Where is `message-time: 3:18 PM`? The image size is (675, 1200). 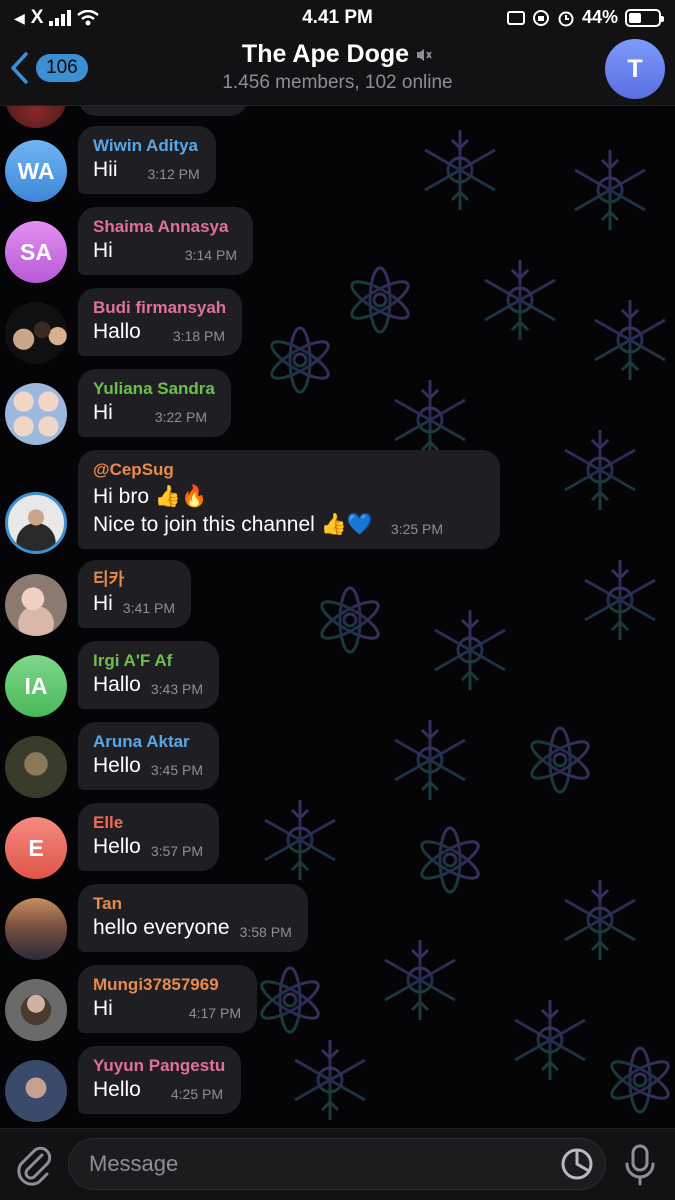
message-time: 3:18 PM is located at coordinates (198, 336).